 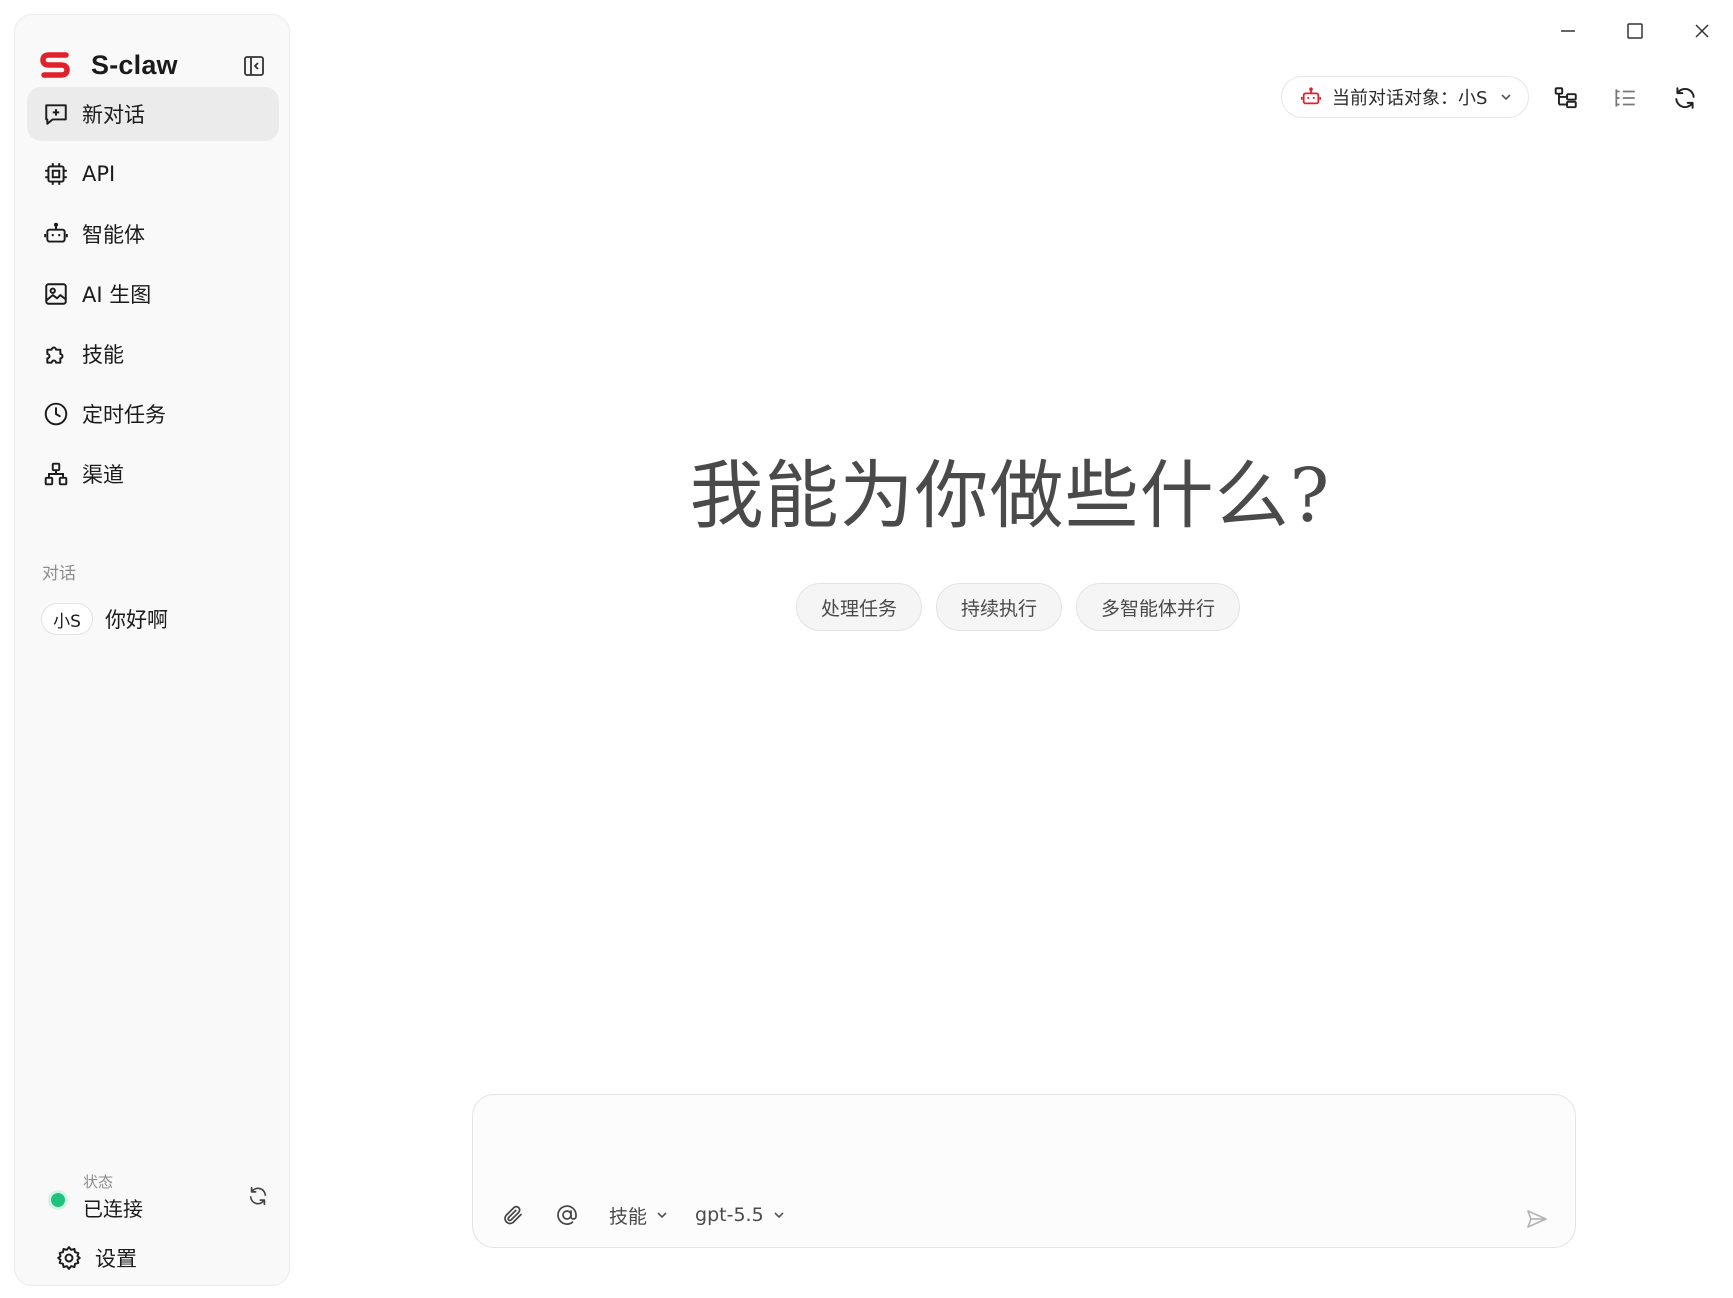 I want to click on sidebar-collapse-icon, so click(x=254, y=66).